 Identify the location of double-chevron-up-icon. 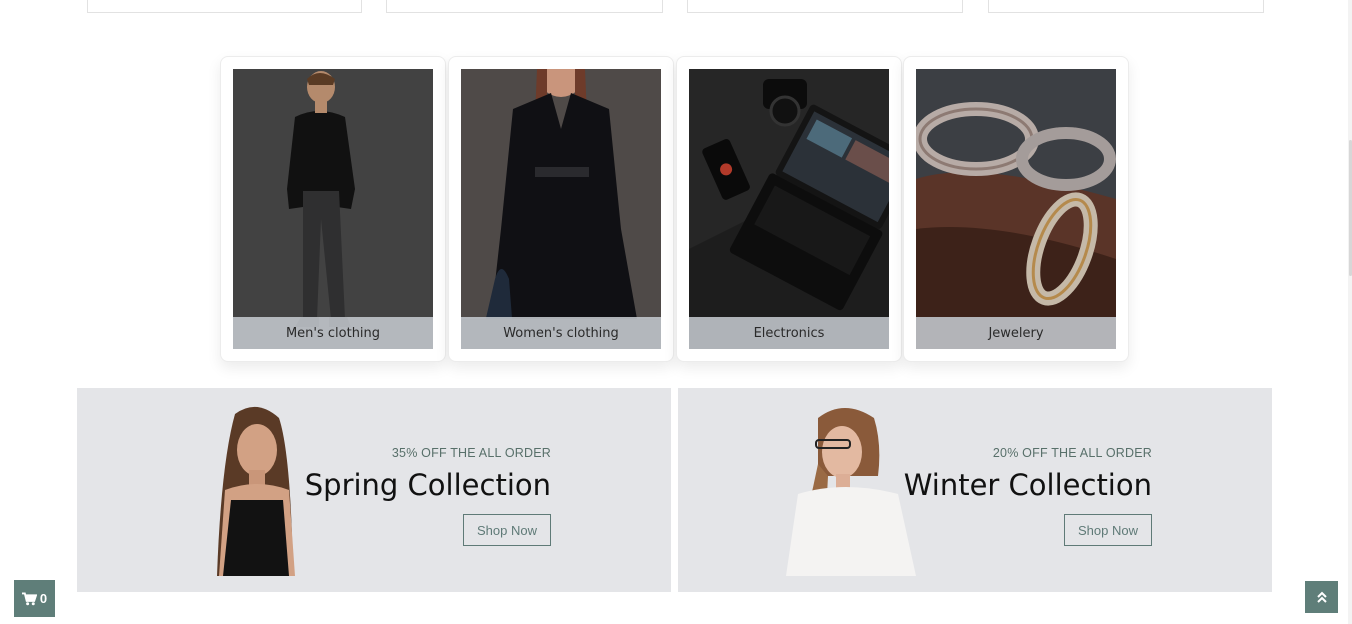
(1321, 597).